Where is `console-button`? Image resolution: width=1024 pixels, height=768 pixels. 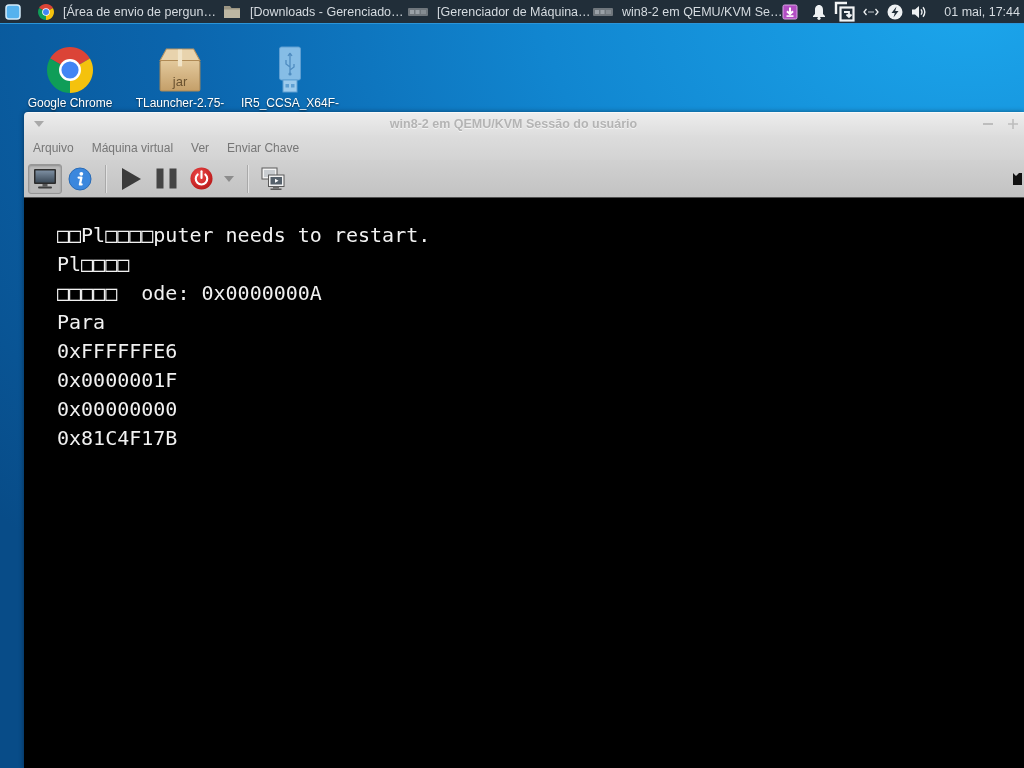 console-button is located at coordinates (45, 178).